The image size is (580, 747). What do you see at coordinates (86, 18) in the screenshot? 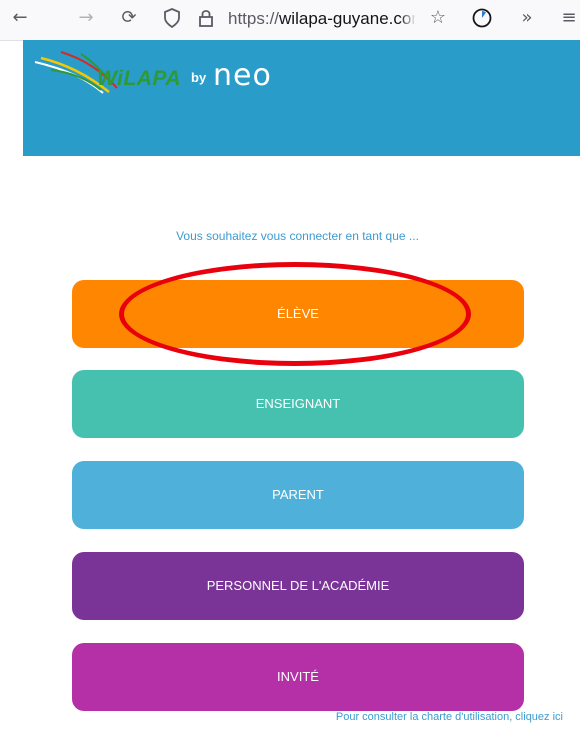
I see `forward-icon: →` at bounding box center [86, 18].